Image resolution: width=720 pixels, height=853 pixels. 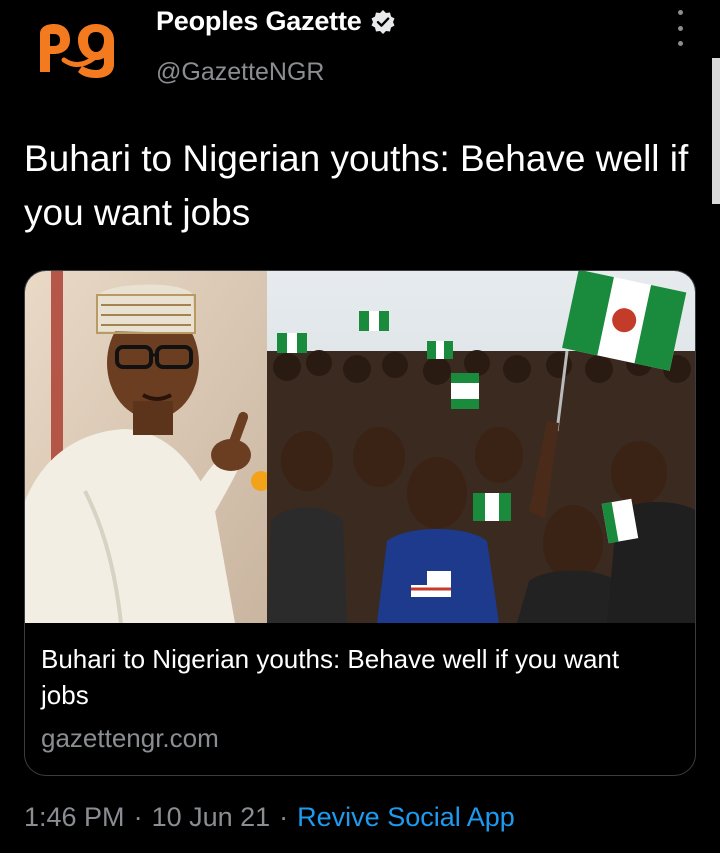 What do you see at coordinates (716, 131) in the screenshot?
I see `scrollbar` at bounding box center [716, 131].